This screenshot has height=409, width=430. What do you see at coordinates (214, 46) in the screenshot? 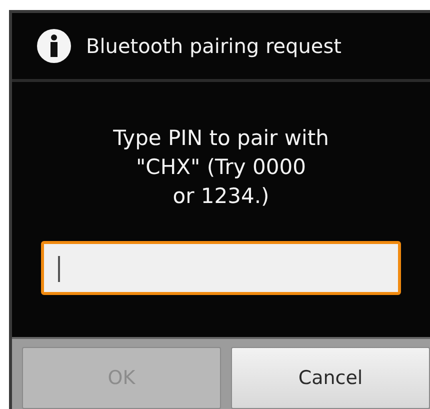
I see `dialog-title: Bluetooth pairing request` at bounding box center [214, 46].